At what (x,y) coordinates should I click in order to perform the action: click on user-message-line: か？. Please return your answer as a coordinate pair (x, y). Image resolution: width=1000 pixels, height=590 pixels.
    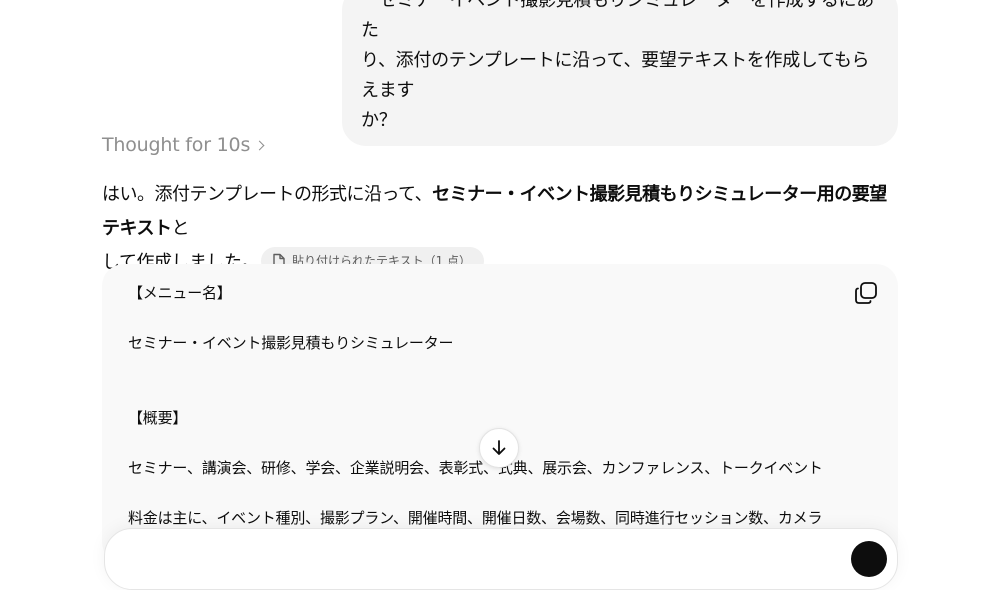
    Looking at the image, I should click on (379, 120).